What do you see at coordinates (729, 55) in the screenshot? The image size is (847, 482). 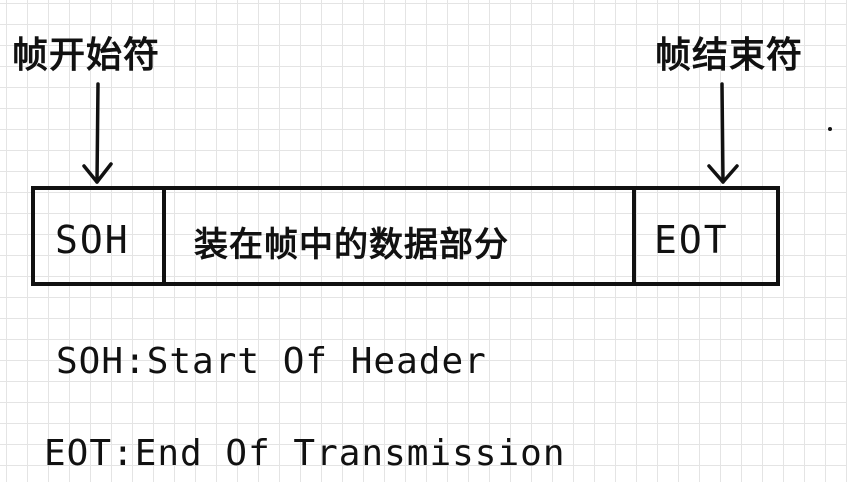 I see `frame-end-label: 帧结束符` at bounding box center [729, 55].